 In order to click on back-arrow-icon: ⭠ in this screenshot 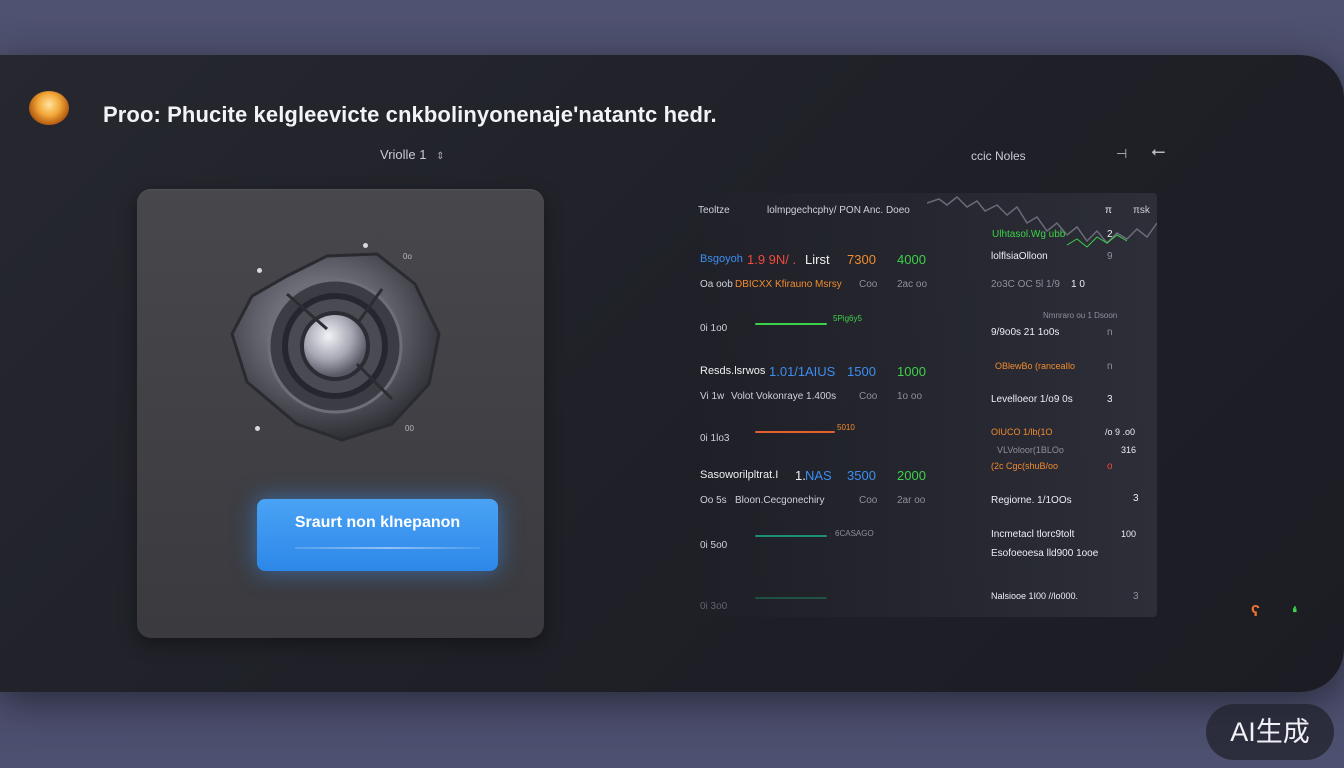, I will do `click(1158, 151)`.